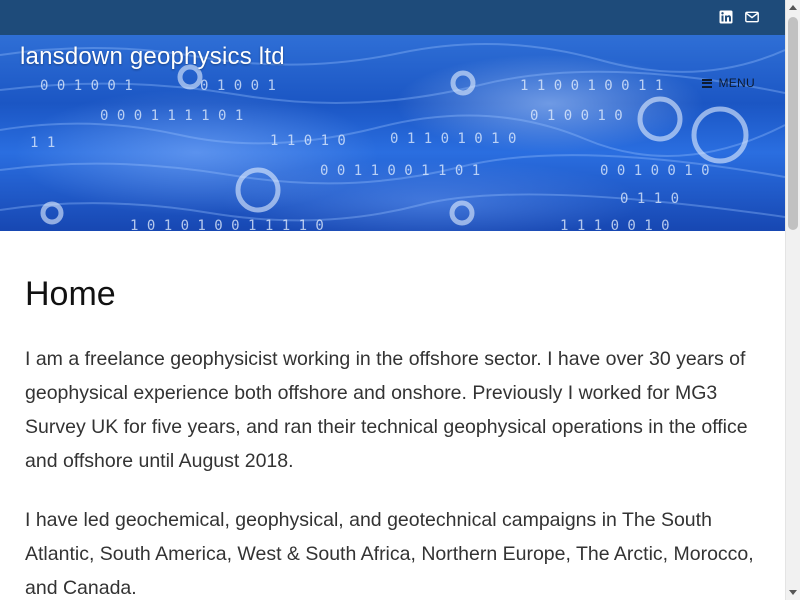 This screenshot has height=600, width=800. What do you see at coordinates (86, 86) in the screenshot?
I see `svg-text: 0 0 1 0 0 1` at bounding box center [86, 86].